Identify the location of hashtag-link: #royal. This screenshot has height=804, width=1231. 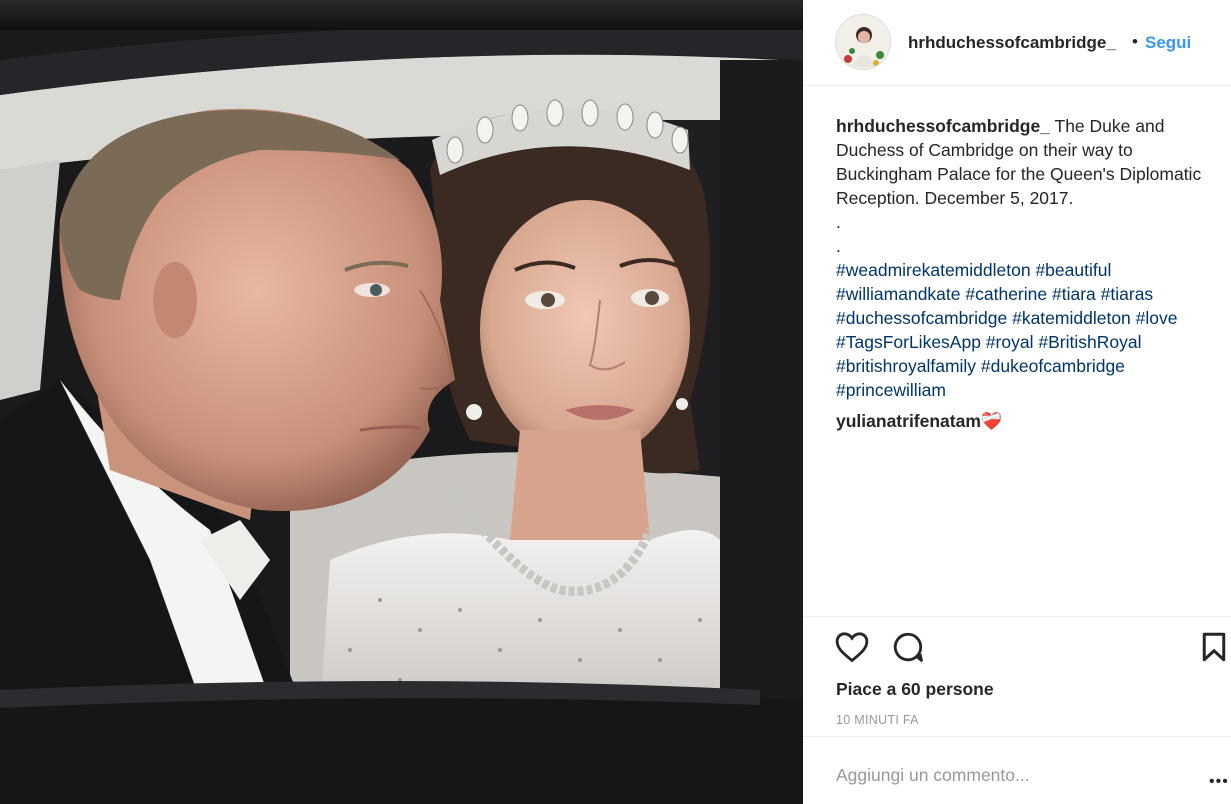
(1010, 342).